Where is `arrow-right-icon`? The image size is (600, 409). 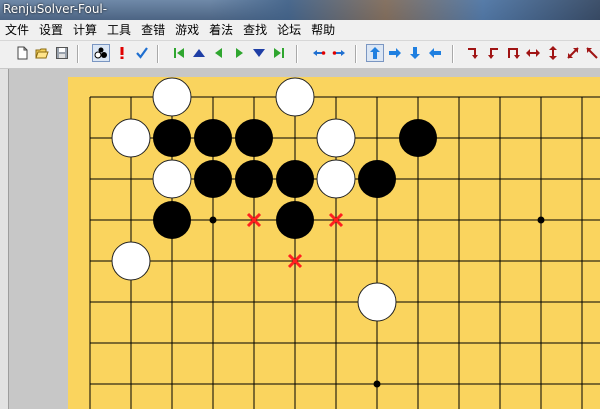 arrow-right-icon is located at coordinates (395, 53).